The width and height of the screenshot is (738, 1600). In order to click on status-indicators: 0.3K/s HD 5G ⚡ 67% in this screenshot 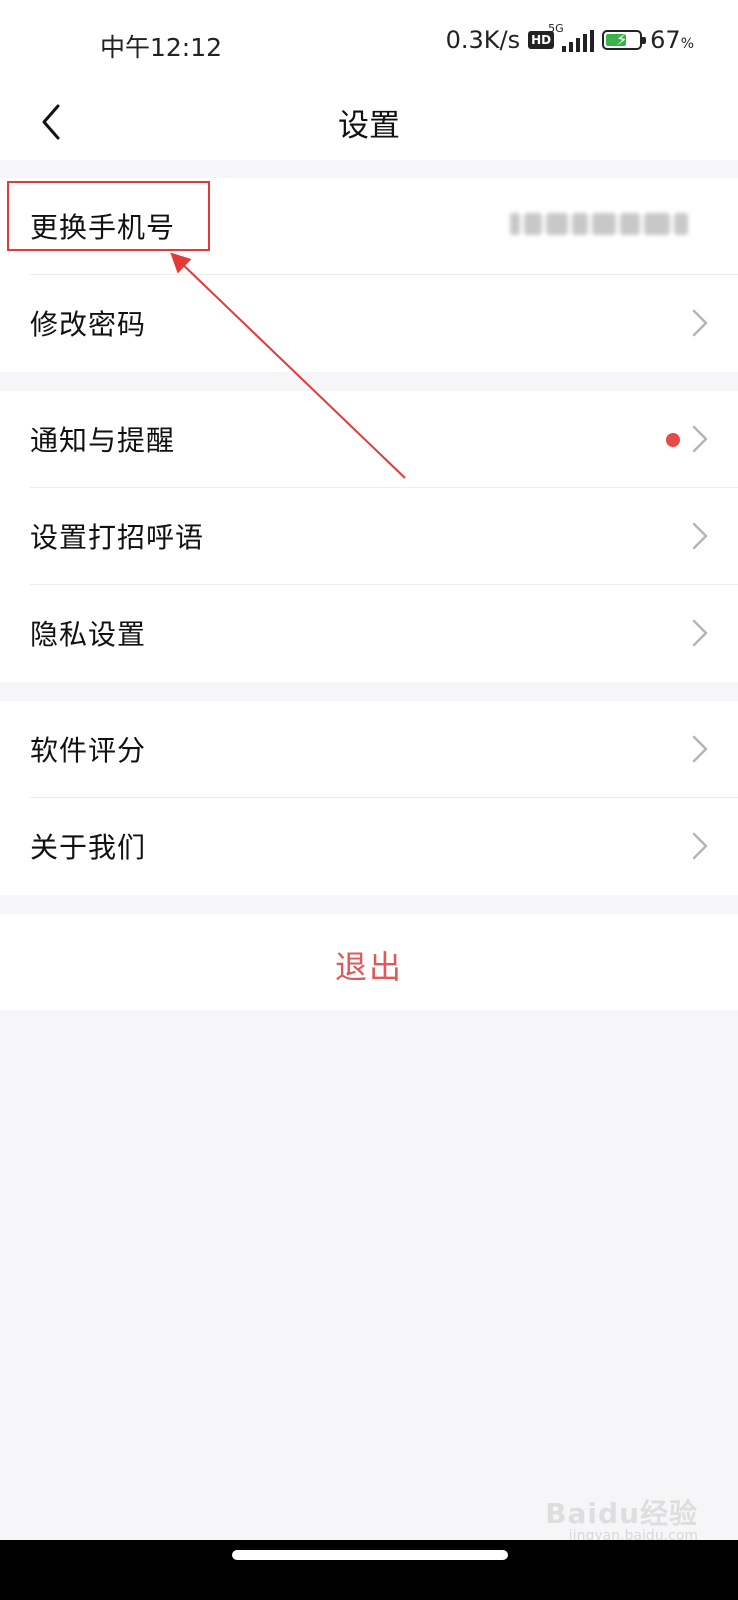, I will do `click(569, 38)`.